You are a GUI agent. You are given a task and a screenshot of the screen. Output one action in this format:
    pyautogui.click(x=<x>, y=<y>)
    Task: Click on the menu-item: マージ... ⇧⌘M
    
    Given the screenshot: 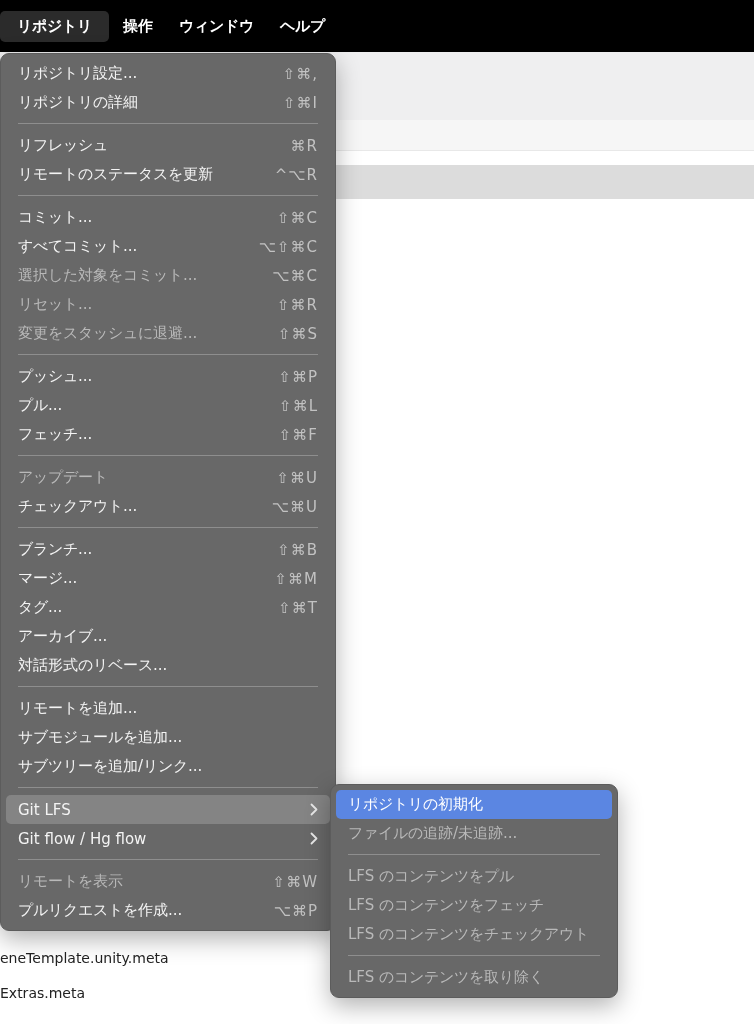 What is the action you would take?
    pyautogui.click(x=168, y=578)
    